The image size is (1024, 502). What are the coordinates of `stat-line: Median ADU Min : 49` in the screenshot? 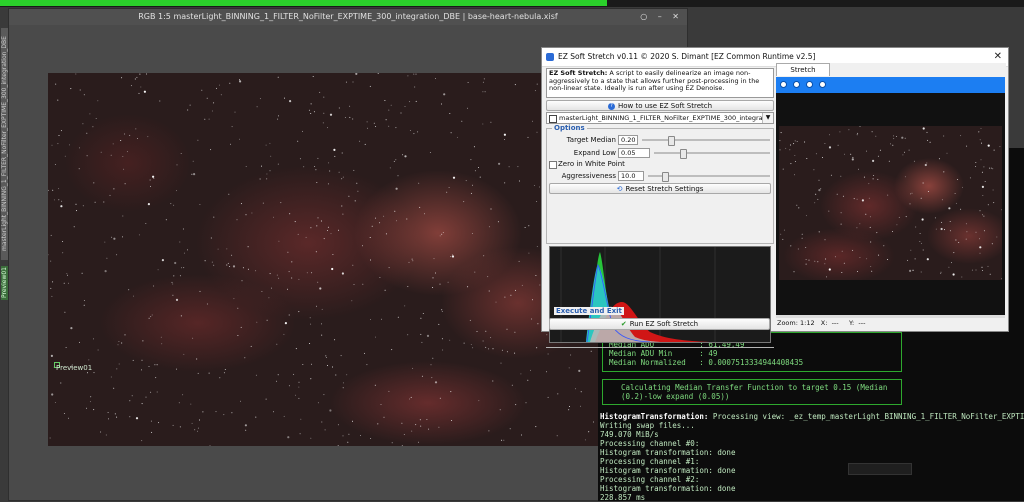 It's located at (663, 353).